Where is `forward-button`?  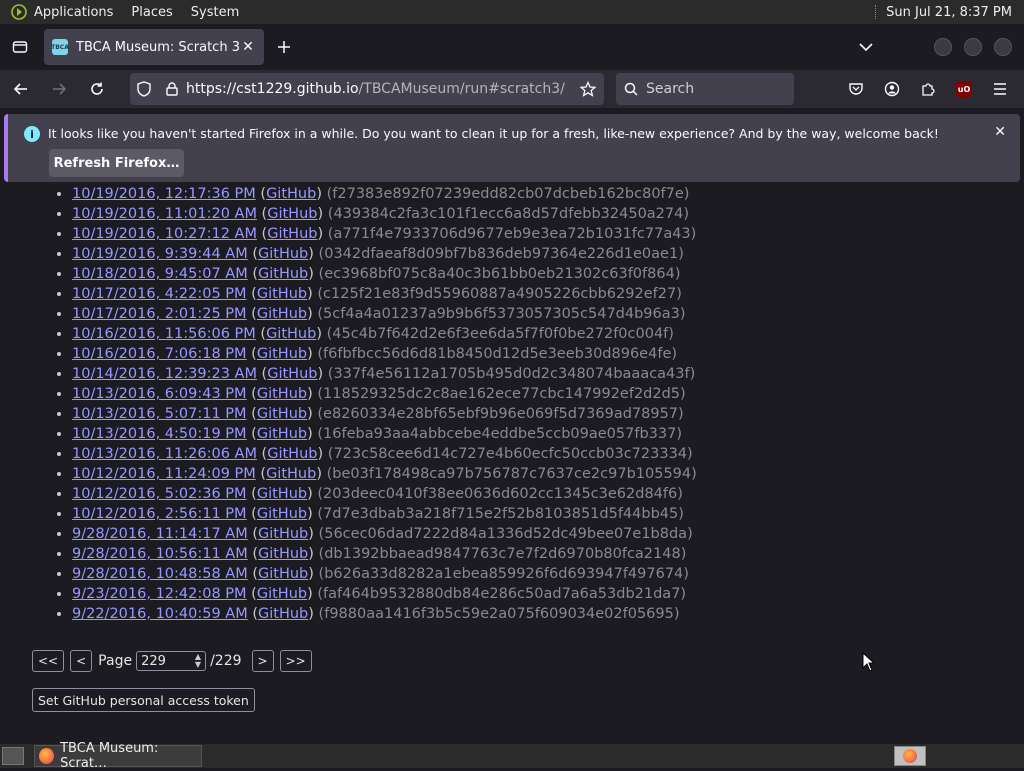
forward-button is located at coordinates (59, 89).